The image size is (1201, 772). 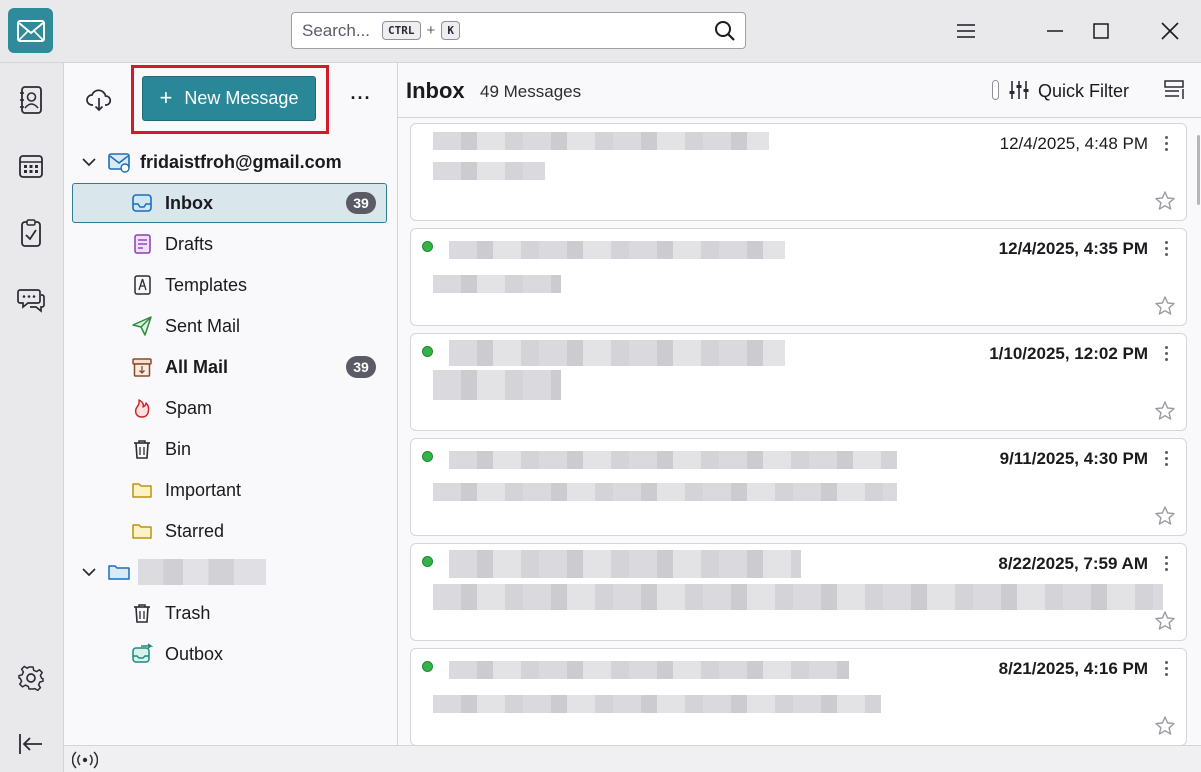 What do you see at coordinates (203, 325) in the screenshot?
I see `folder-label: Sent Mail` at bounding box center [203, 325].